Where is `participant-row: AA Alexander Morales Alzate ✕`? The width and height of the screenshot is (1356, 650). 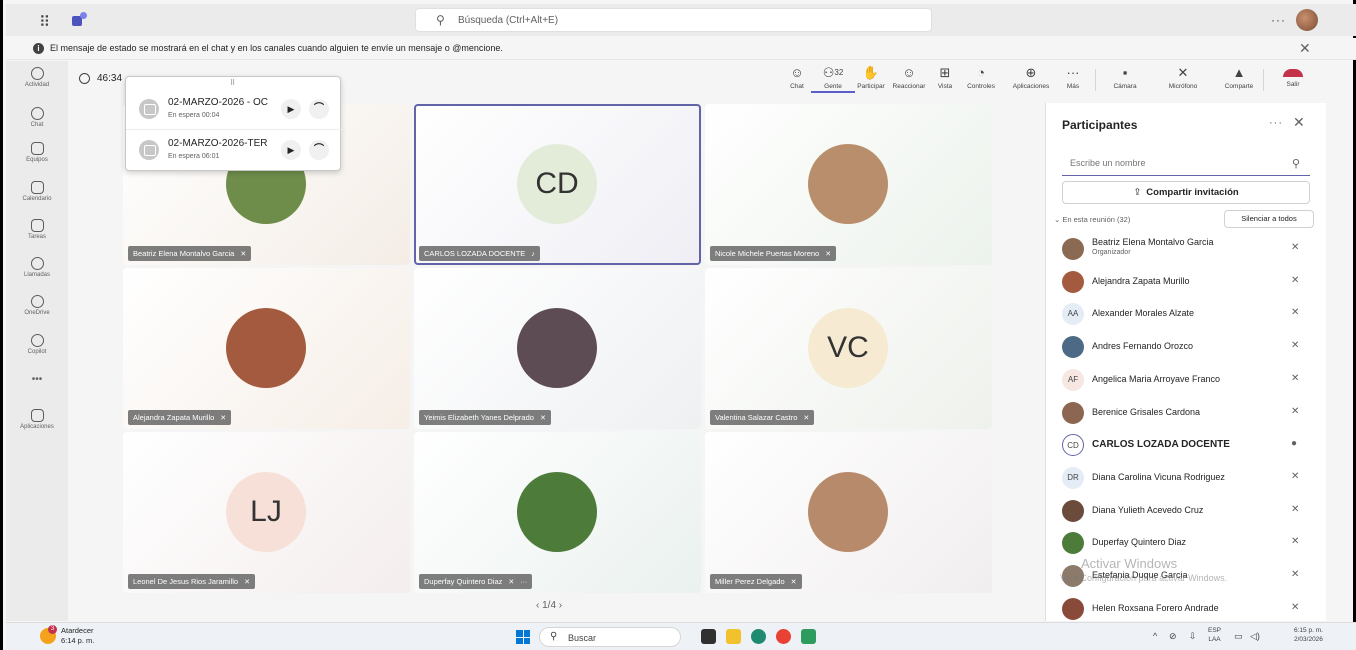 participant-row: AA Alexander Morales Alzate ✕ is located at coordinates (1186, 314).